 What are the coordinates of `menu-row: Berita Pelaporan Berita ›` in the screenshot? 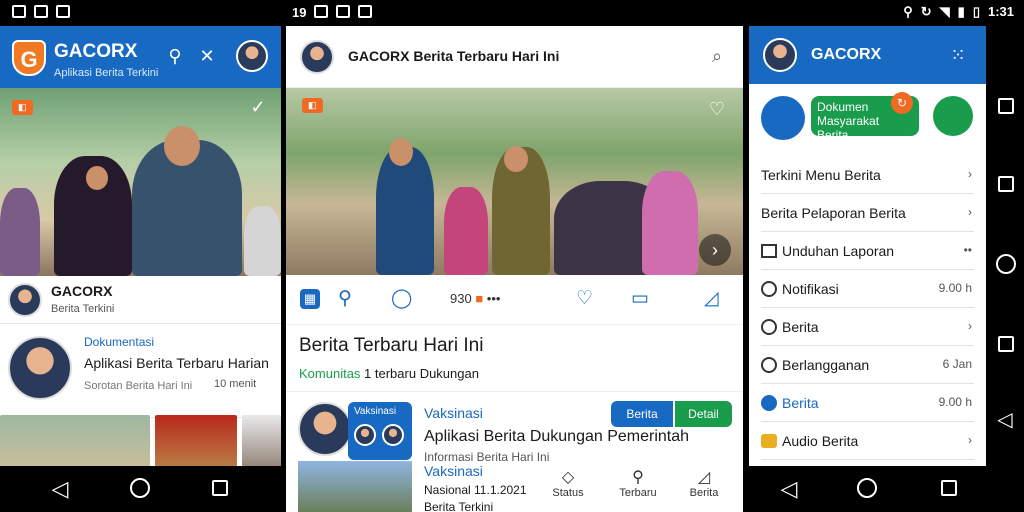 It's located at (867, 213).